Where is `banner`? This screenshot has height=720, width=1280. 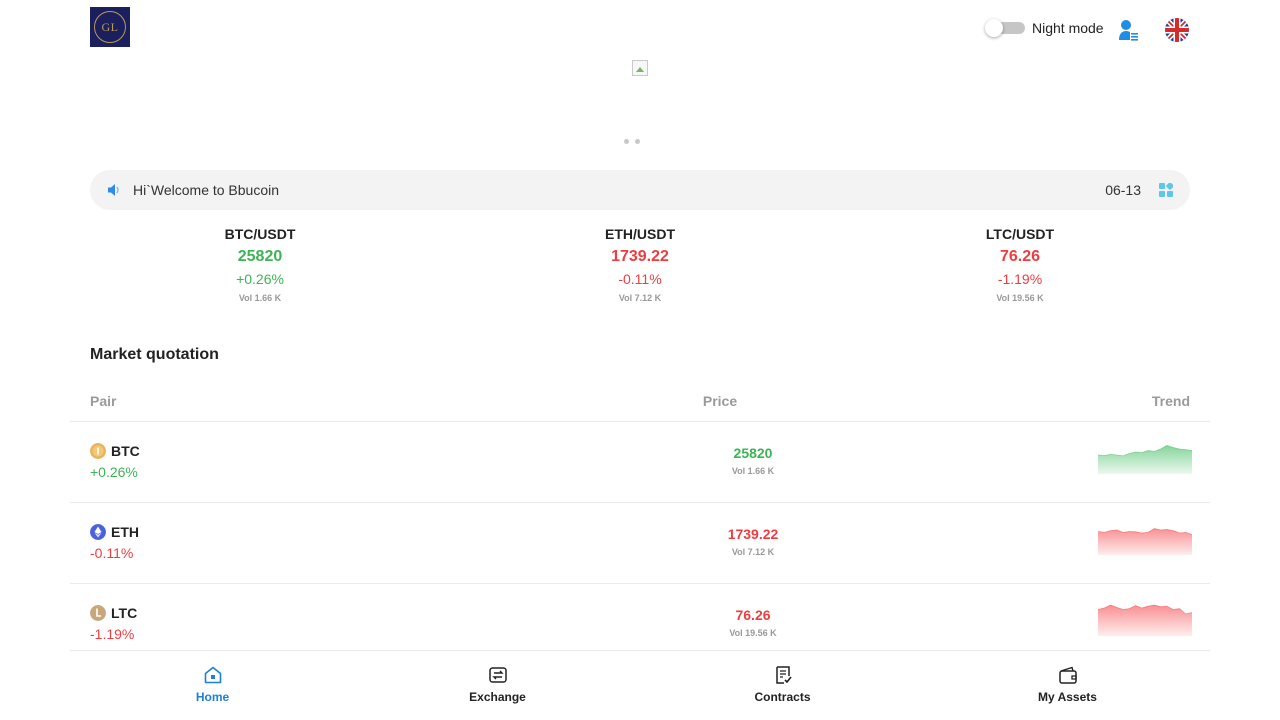
banner is located at coordinates (640, 106).